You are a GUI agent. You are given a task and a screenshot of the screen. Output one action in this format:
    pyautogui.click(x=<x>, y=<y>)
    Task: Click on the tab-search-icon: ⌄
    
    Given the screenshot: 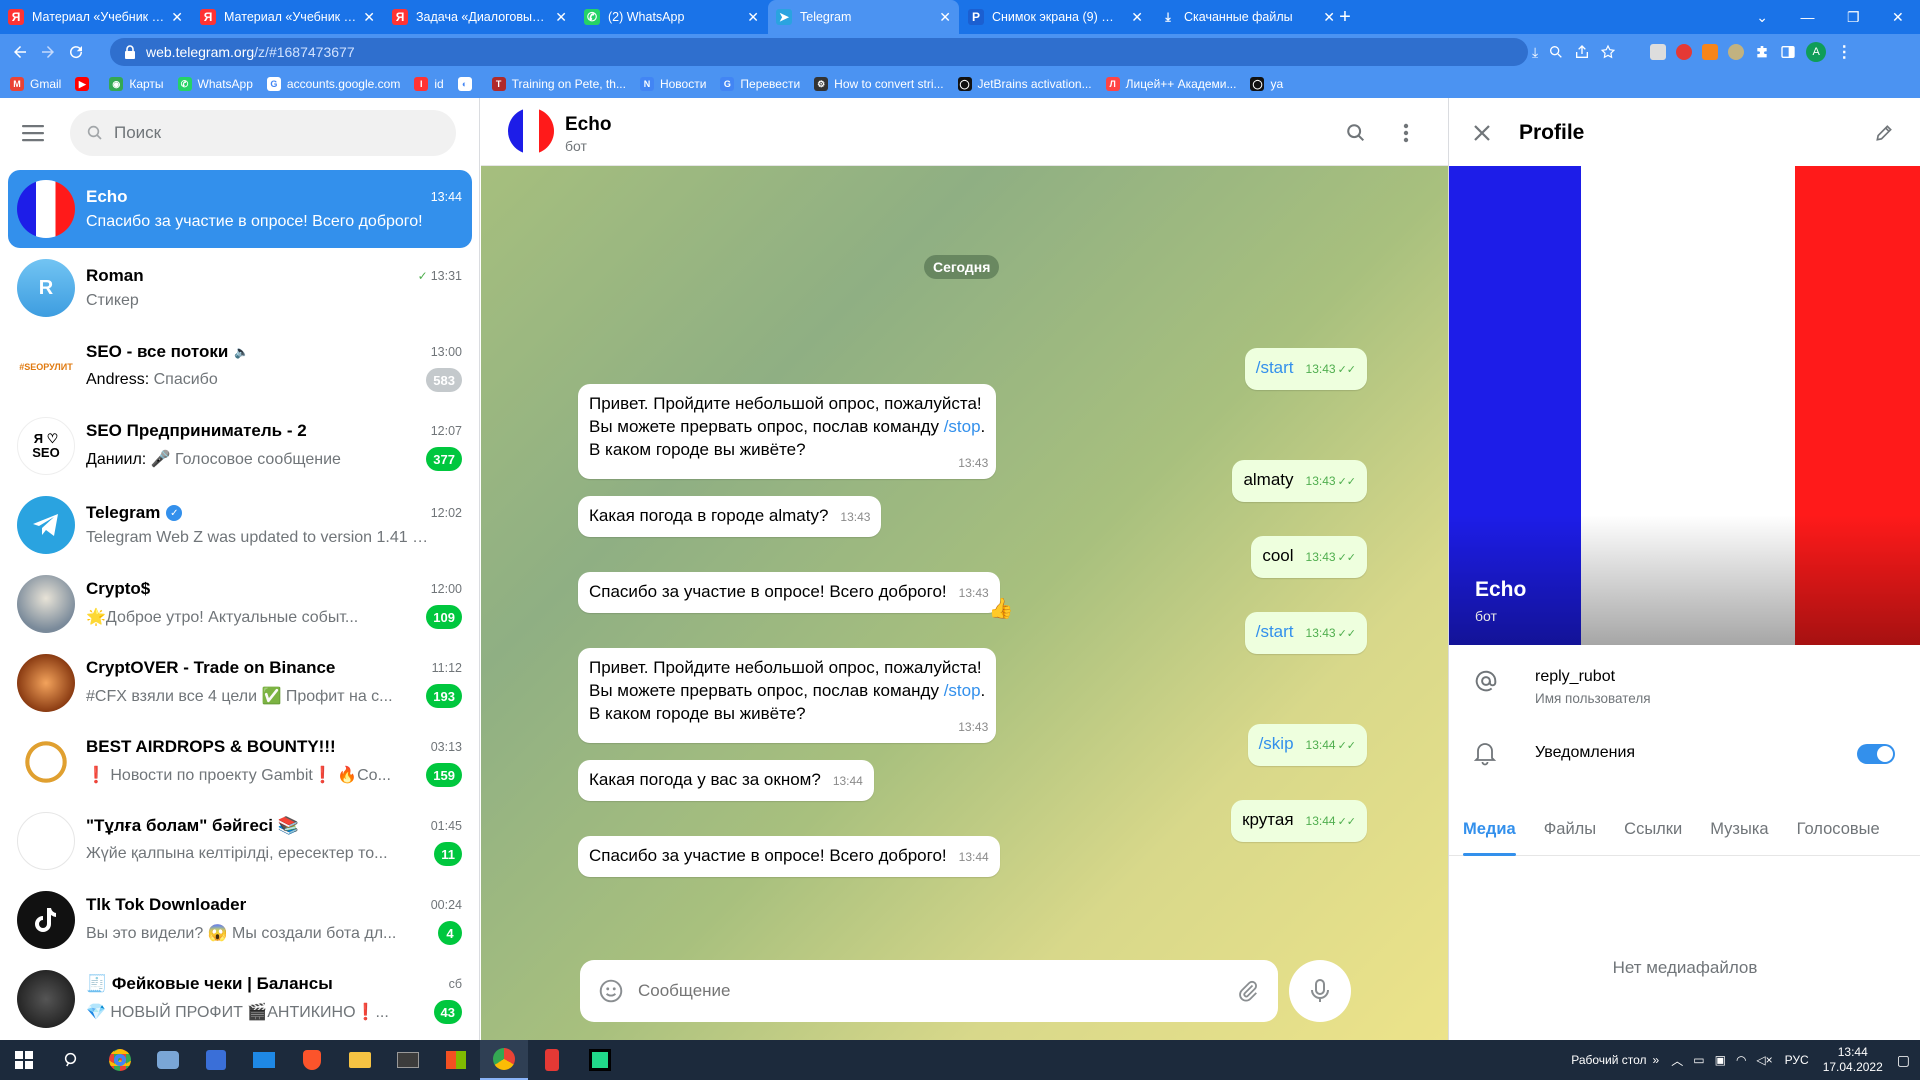 What is the action you would take?
    pyautogui.click(x=1762, y=17)
    